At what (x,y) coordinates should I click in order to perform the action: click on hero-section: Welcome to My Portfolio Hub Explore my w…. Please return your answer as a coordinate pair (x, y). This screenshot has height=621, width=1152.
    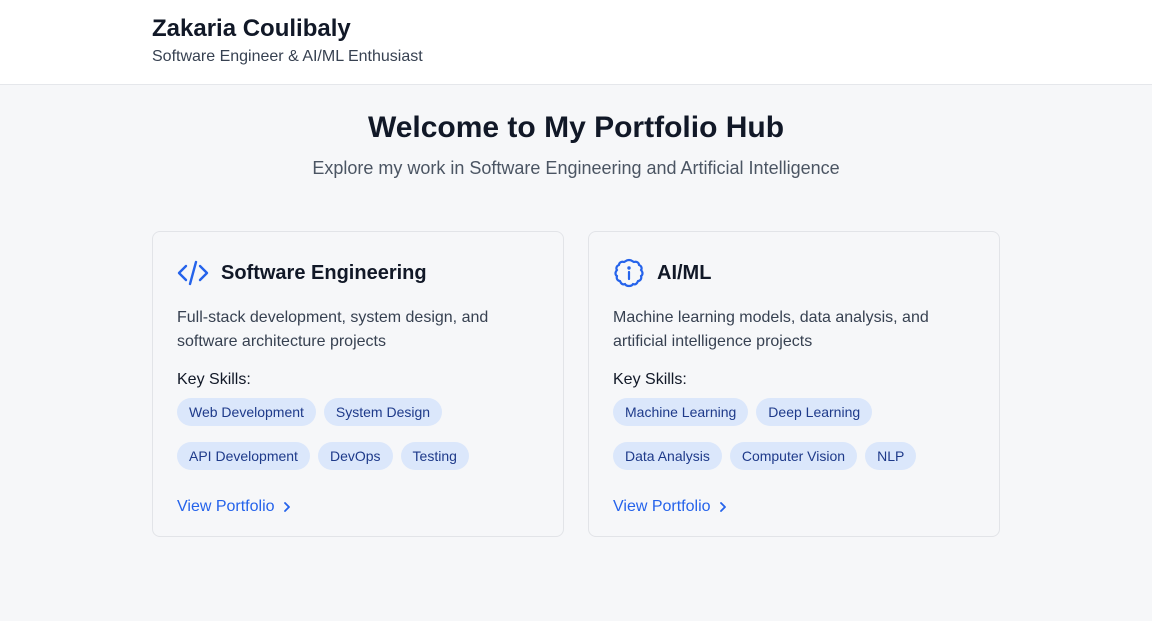
    Looking at the image, I should click on (576, 145).